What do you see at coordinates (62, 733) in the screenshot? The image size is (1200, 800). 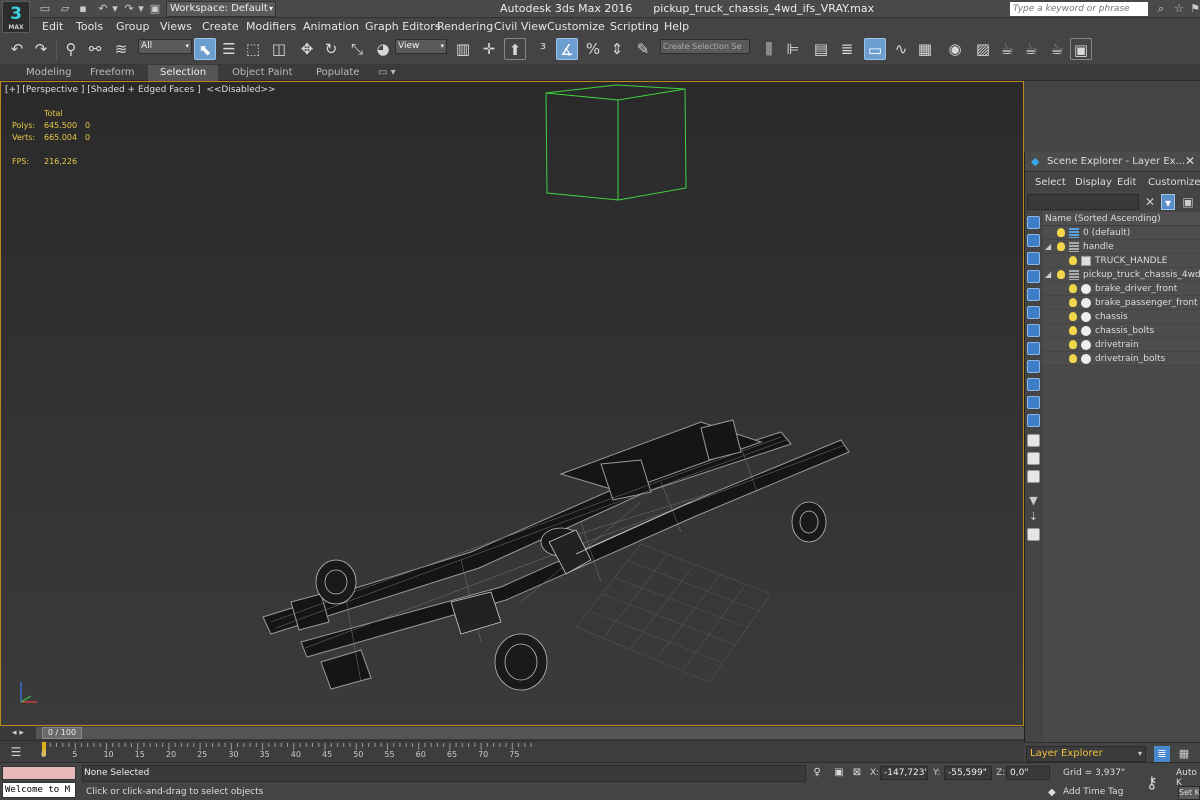 I see `time-slider-thumb: 0 / 100` at bounding box center [62, 733].